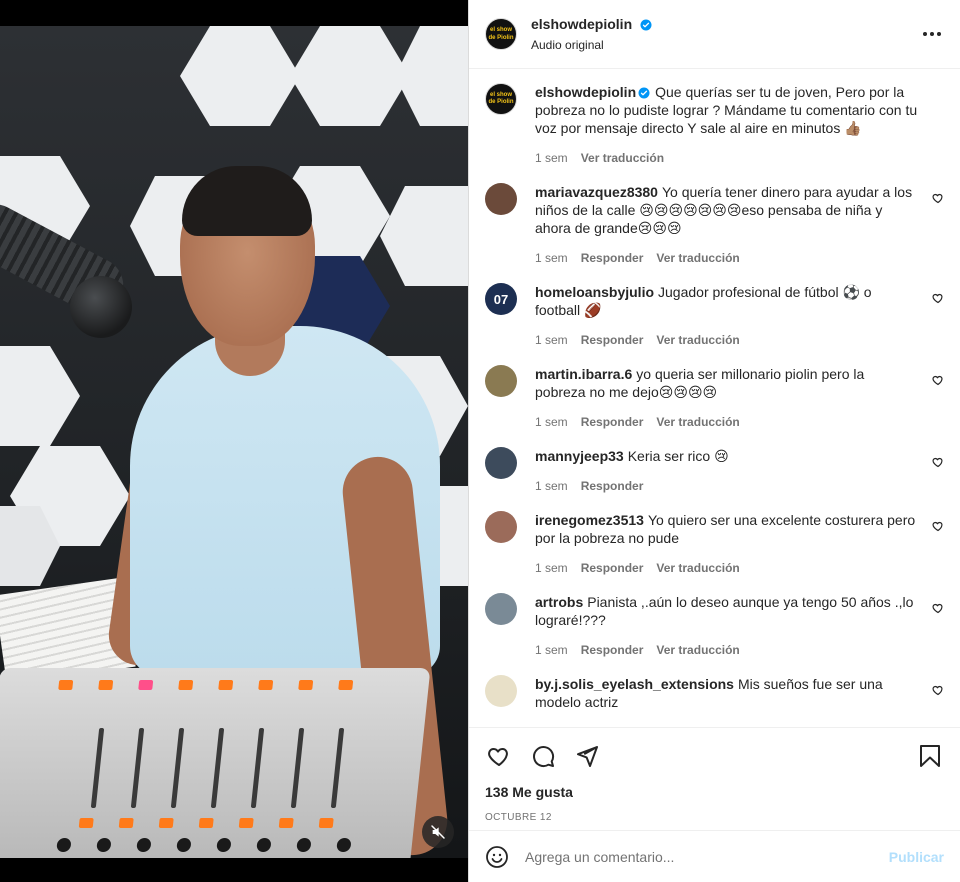  I want to click on microphone, so click(101, 307).